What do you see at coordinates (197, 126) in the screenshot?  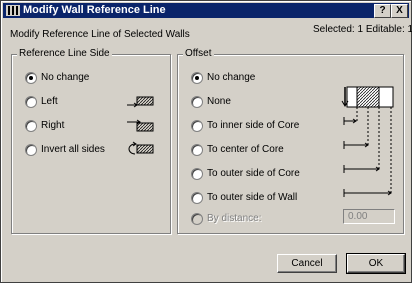 I see `offset-inner-core-radio` at bounding box center [197, 126].